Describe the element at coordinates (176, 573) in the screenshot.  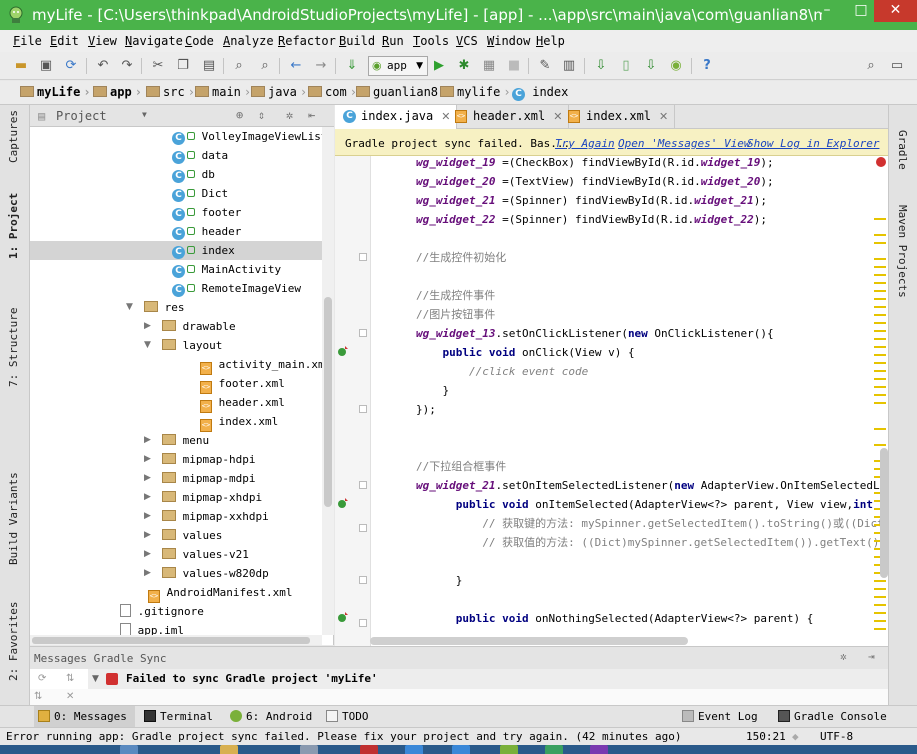
I see `tree-item-values-w820dp: ▶ values-w820dp` at that location.